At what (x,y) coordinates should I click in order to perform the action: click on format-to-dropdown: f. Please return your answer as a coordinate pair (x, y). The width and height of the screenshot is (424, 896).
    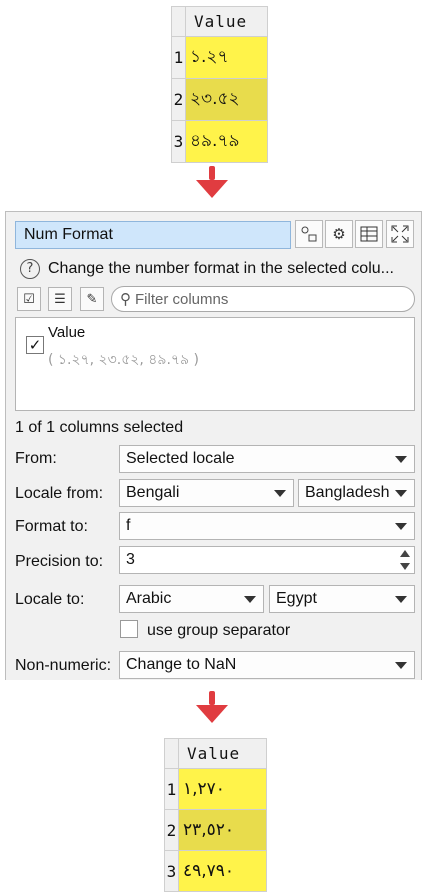
    Looking at the image, I should click on (267, 526).